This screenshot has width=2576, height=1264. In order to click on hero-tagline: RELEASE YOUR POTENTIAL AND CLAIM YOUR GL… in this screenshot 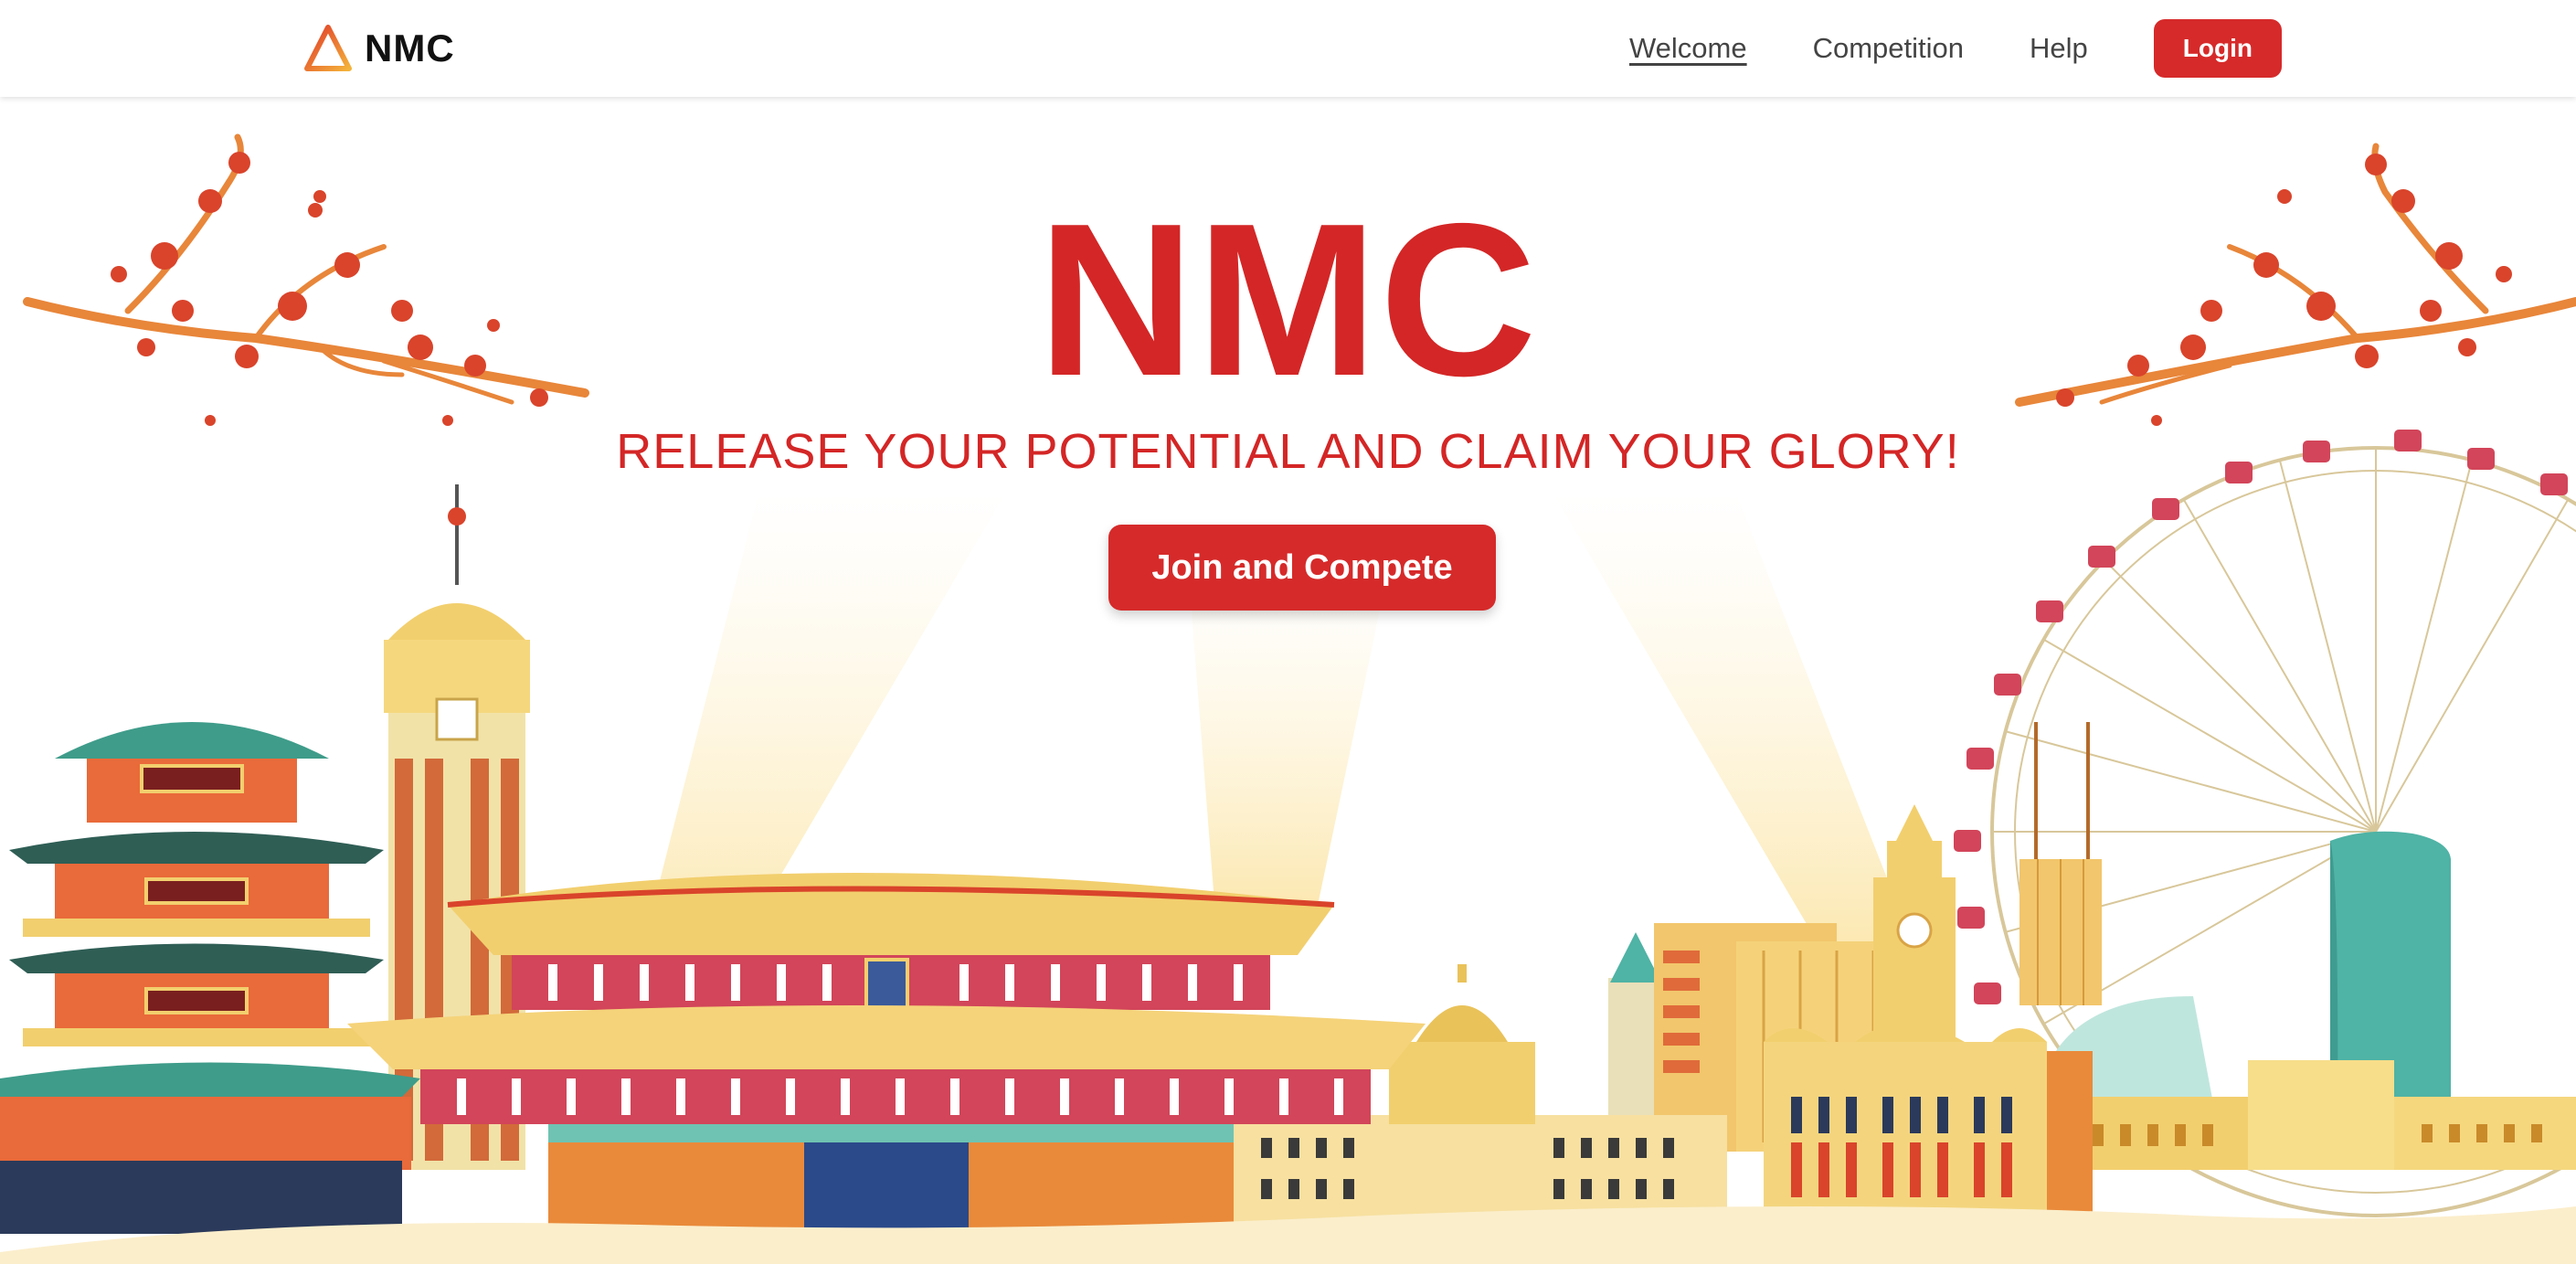, I will do `click(1288, 451)`.